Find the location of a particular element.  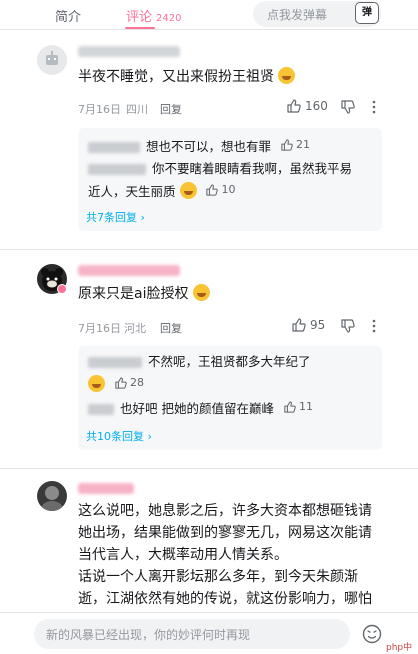

sub-reply: 不然呢，王祖贤都多大年纪了 is located at coordinates (199, 362).